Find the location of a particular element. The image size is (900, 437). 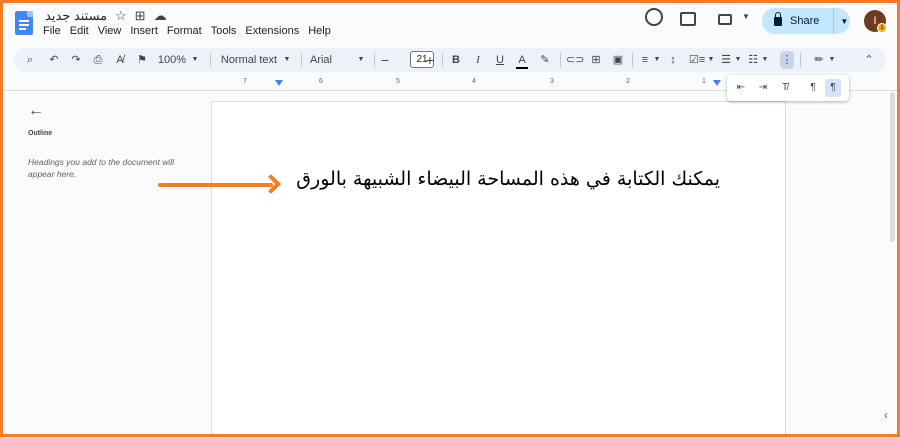

line-spacing-icon: ↕ is located at coordinates (673, 60).